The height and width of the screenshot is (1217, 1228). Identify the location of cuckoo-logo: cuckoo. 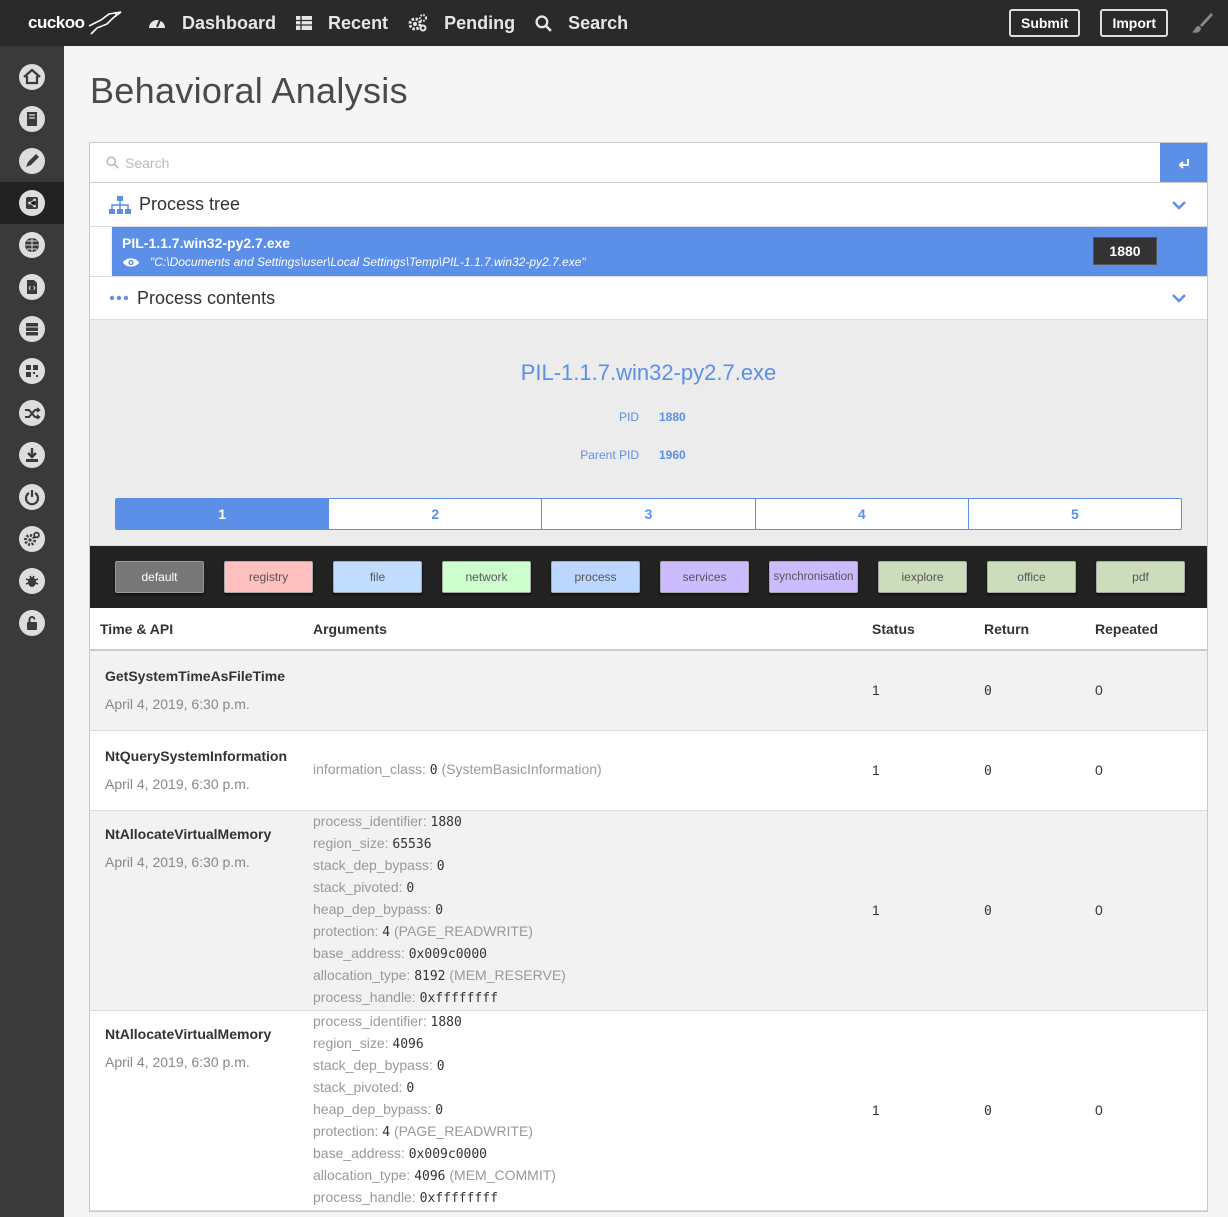
(65, 23).